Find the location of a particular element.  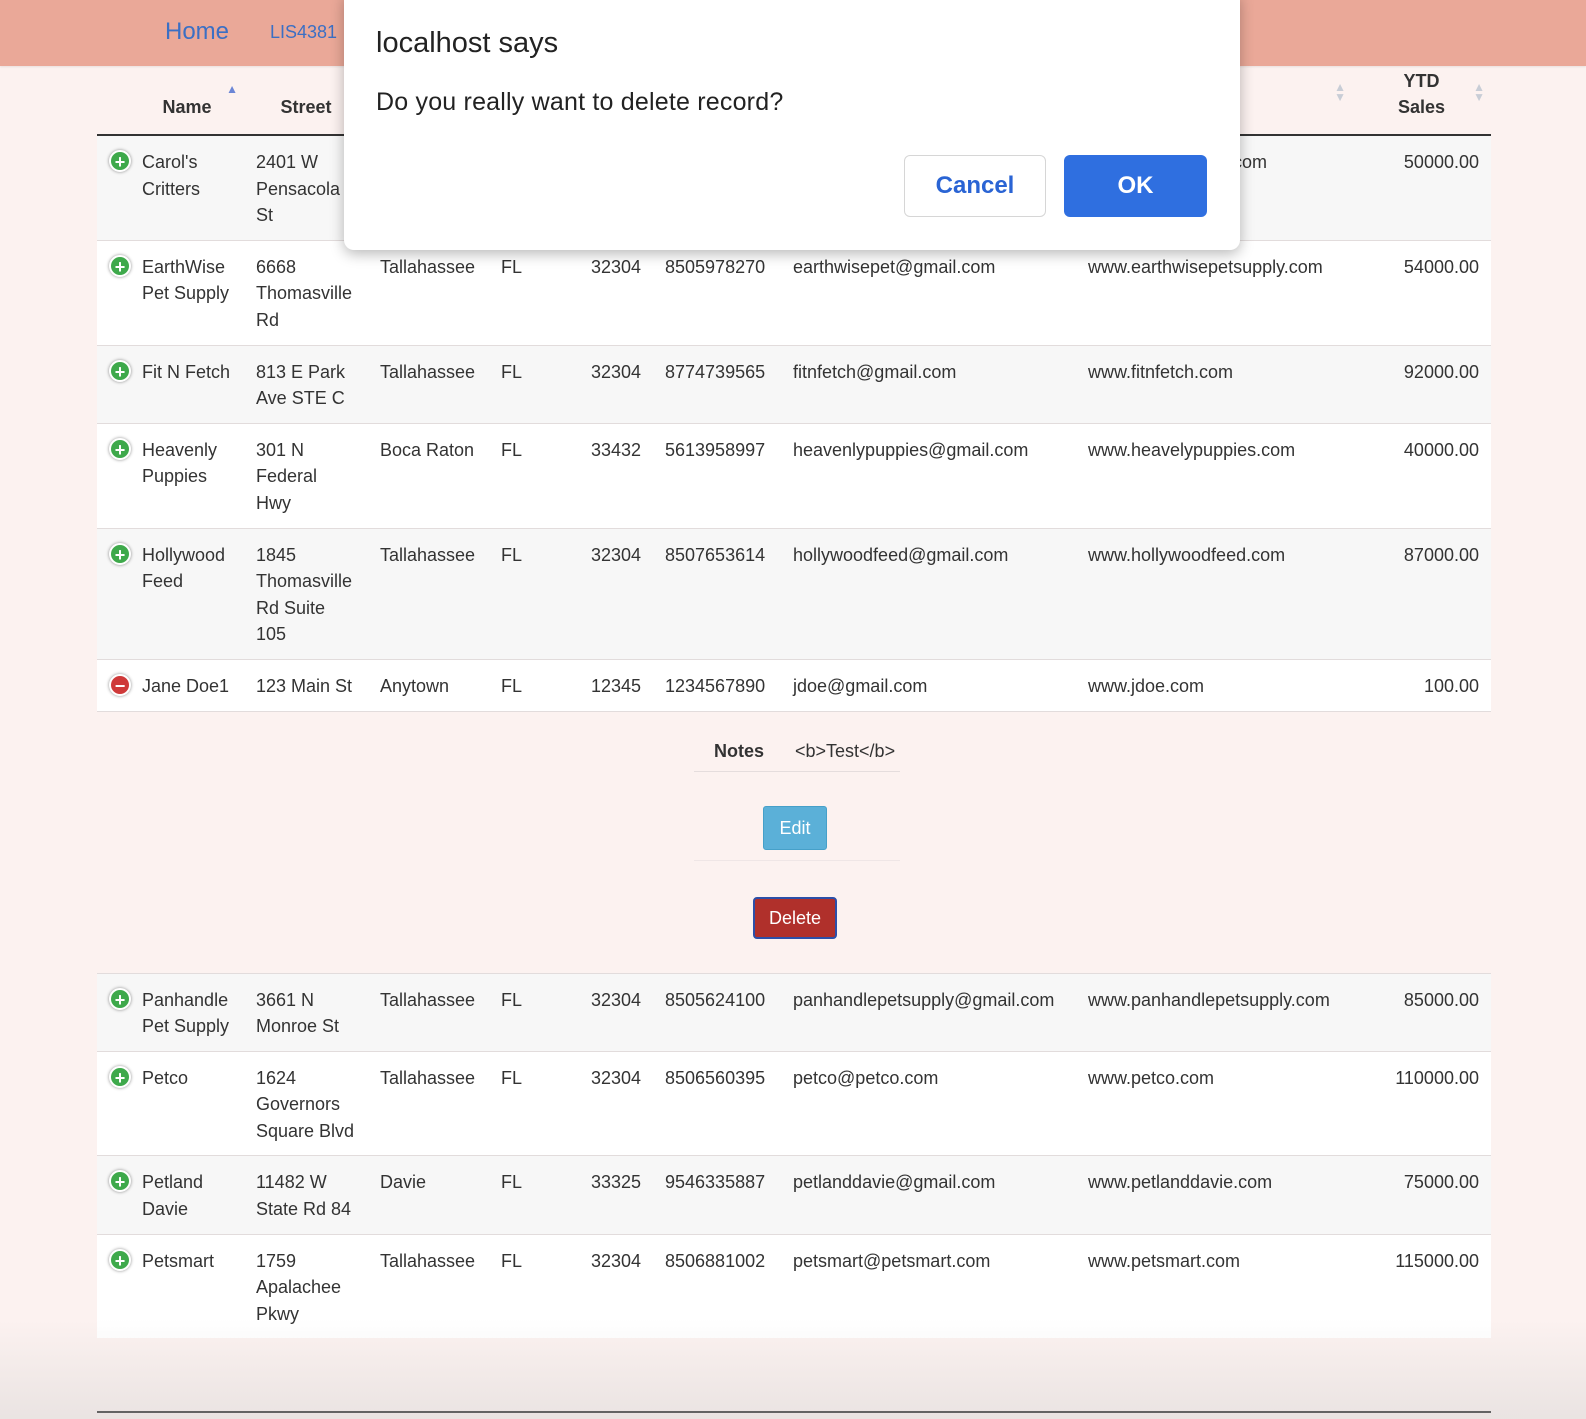

cell-ytd: 75000.00 is located at coordinates (1421, 1195).